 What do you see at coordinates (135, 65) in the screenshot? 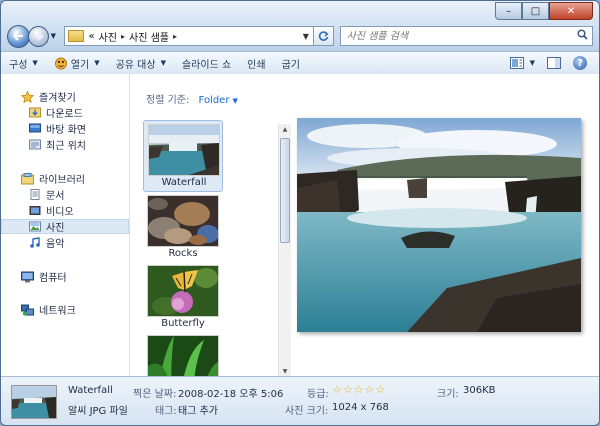
I see `share-with-label: 공유 대상` at bounding box center [135, 65].